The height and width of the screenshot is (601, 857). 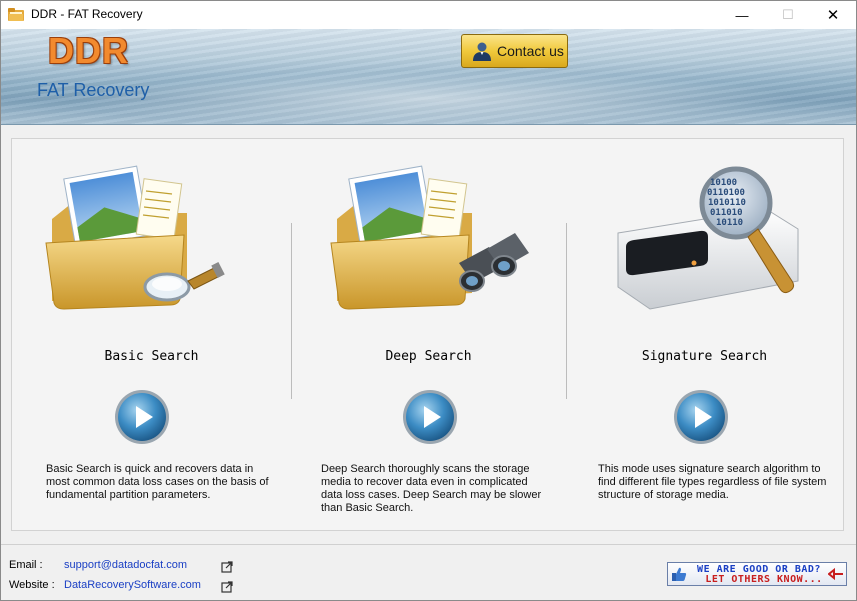 What do you see at coordinates (726, 193) in the screenshot?
I see `svg-text: 0110100` at bounding box center [726, 193].